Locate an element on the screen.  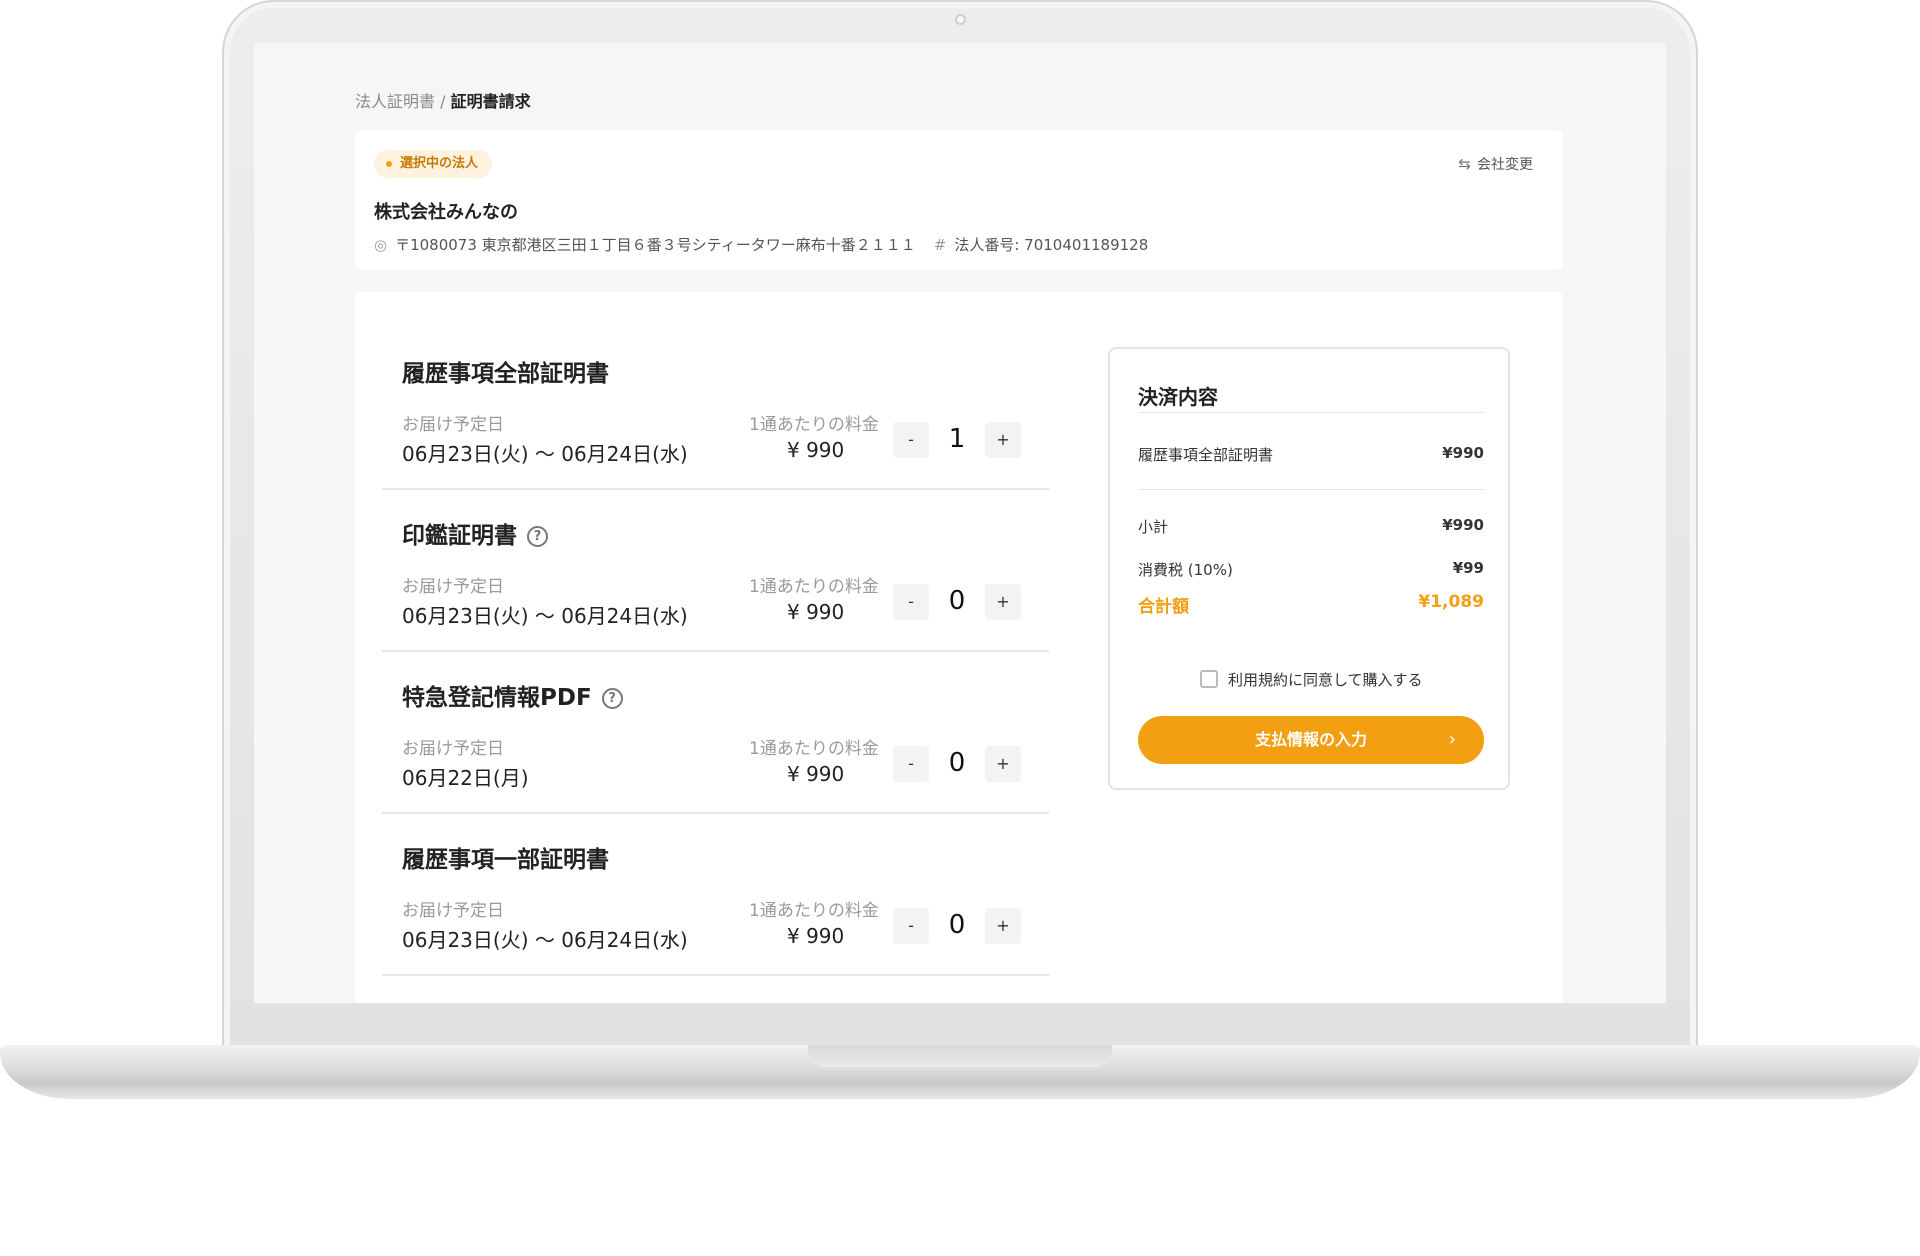
terms-label: 利用規約に同意して購入する is located at coordinates (1325, 680).